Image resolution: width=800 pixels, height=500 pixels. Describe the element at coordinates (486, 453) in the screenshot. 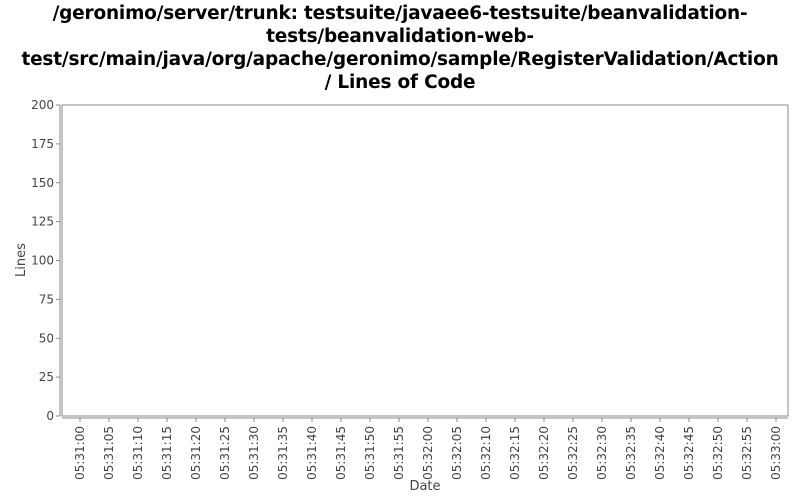

I see `x-tick-label: 05:32:10` at that location.